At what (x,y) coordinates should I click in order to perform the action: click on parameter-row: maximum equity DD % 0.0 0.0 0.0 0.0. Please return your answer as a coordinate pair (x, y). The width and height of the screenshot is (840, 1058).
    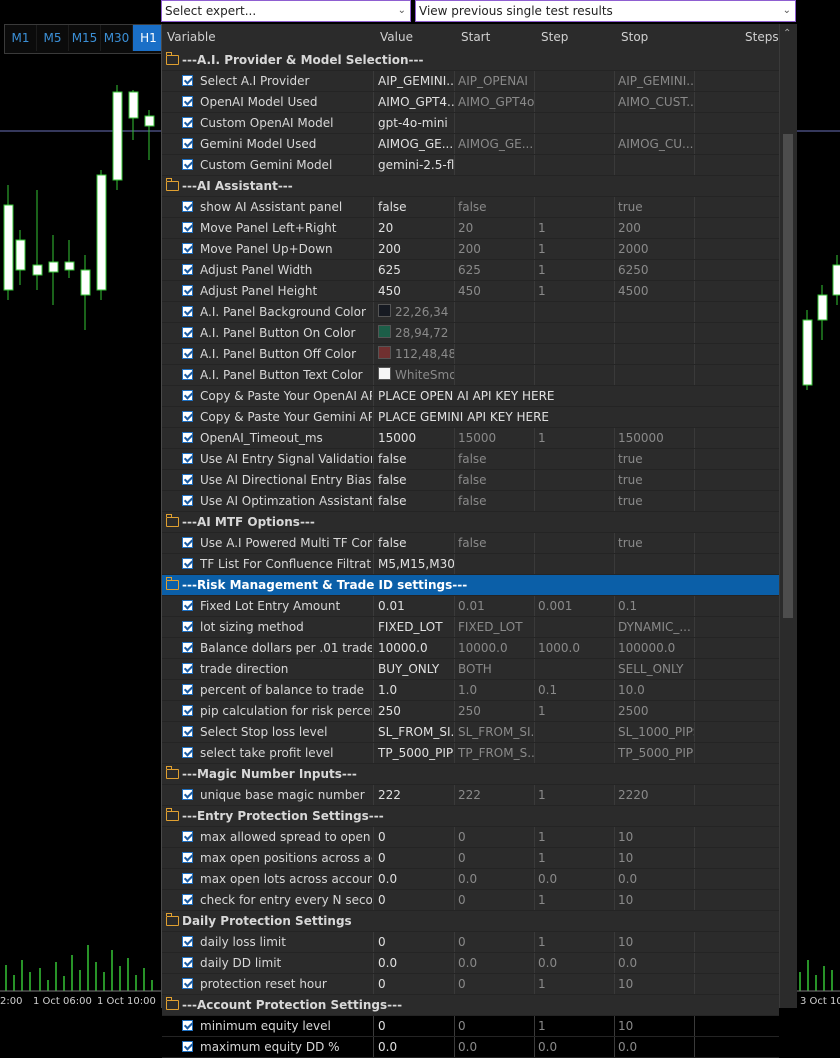
    Looking at the image, I should click on (470, 1047).